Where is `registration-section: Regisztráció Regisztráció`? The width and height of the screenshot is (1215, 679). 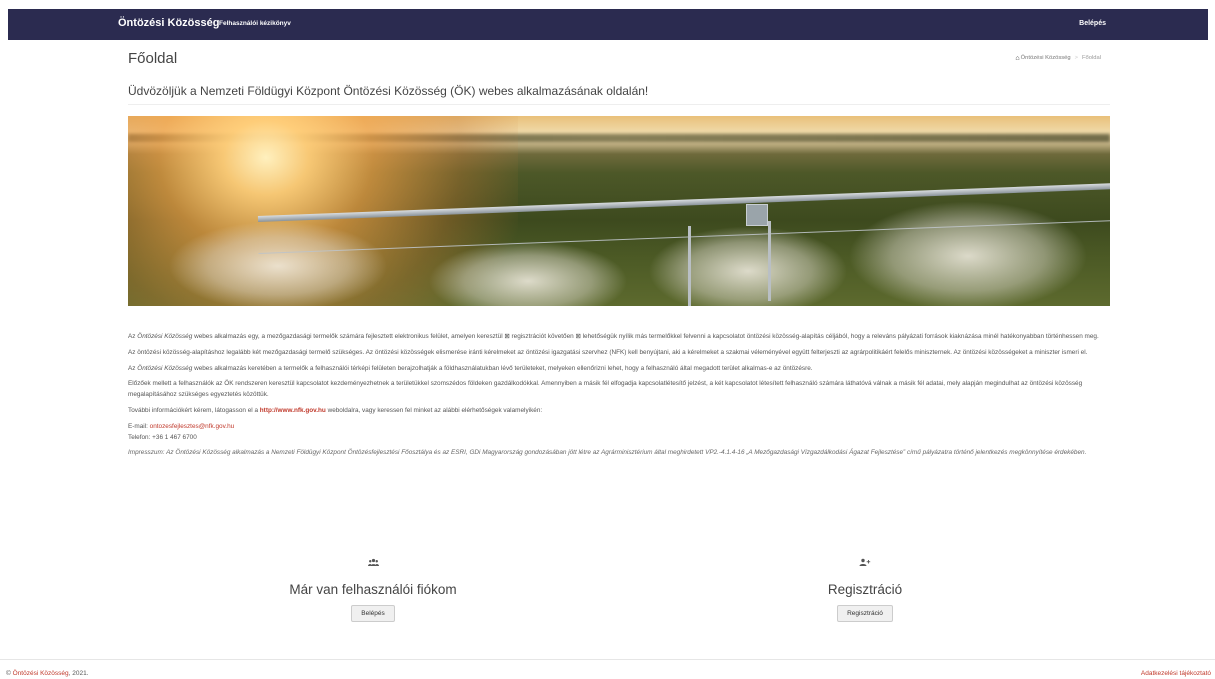
registration-section: Regisztráció Regisztráció is located at coordinates (865, 590).